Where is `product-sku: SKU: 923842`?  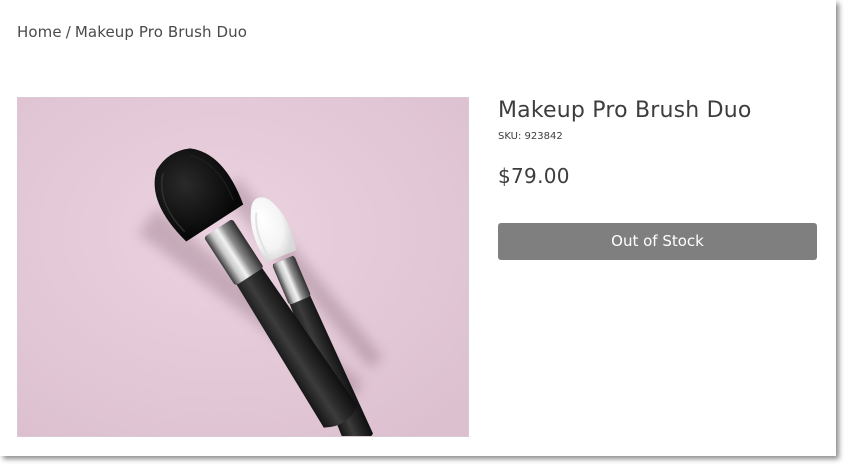 product-sku: SKU: 923842 is located at coordinates (530, 136).